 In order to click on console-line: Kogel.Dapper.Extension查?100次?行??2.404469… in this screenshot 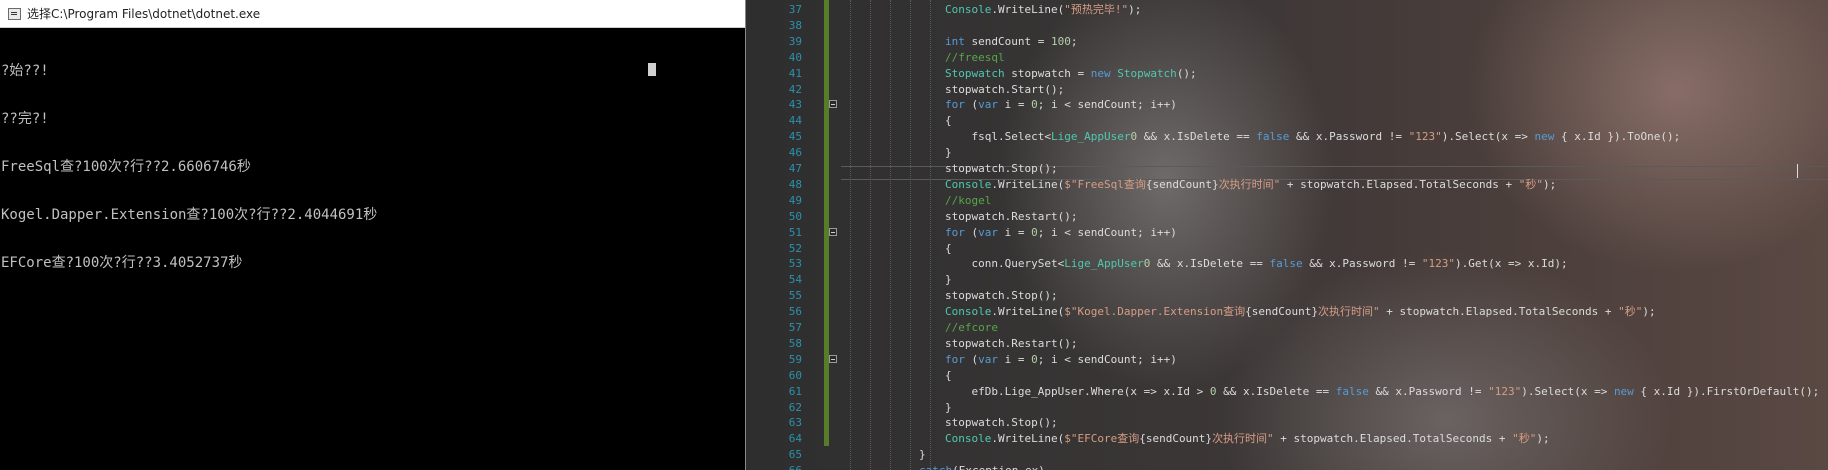, I will do `click(189, 215)`.